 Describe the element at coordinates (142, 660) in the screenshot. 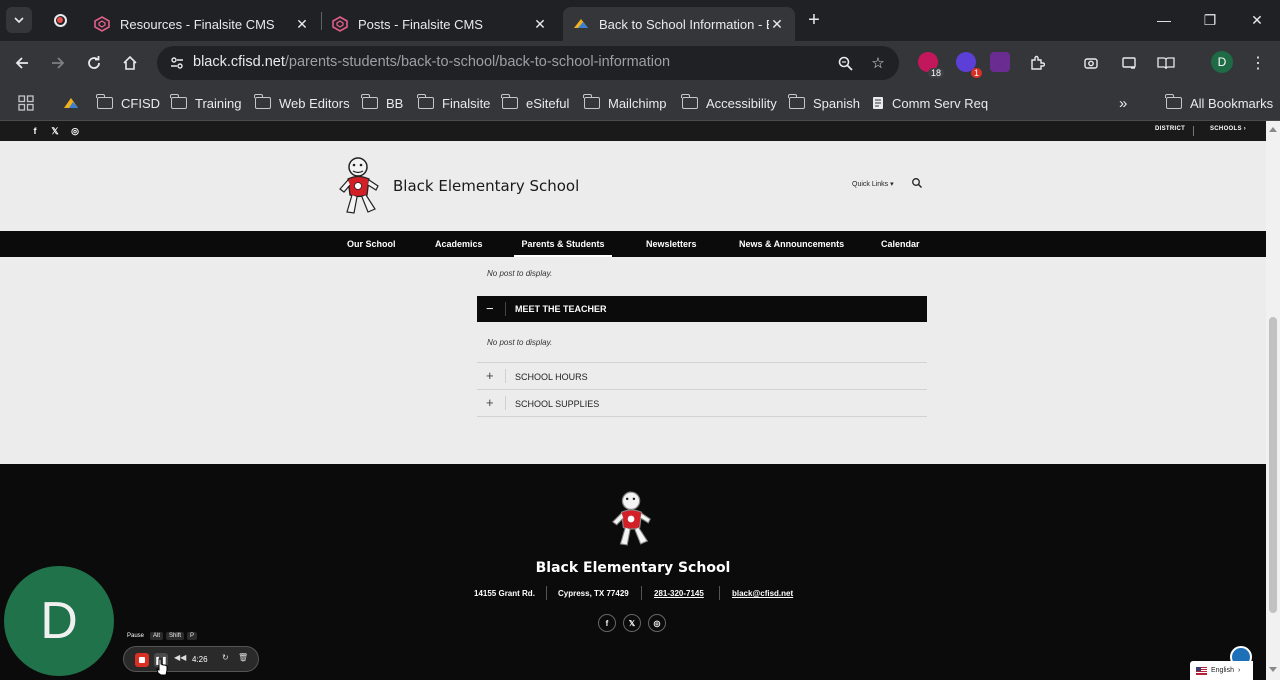

I see `stop-recording-button` at that location.